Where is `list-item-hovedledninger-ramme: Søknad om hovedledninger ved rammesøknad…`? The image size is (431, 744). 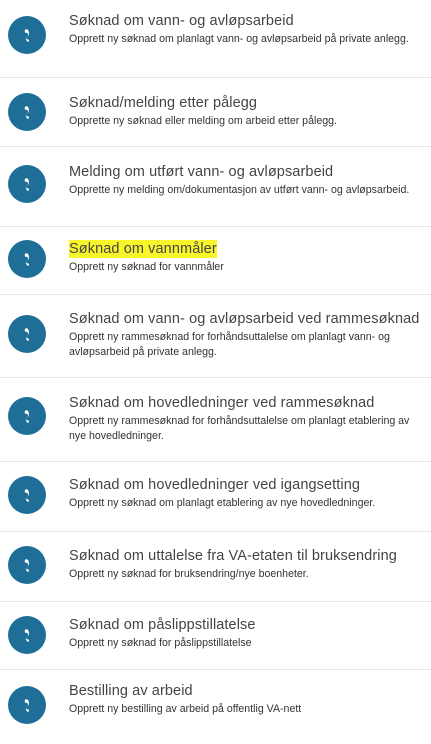 list-item-hovedledninger-ramme: Søknad om hovedledninger ved rammesøknad… is located at coordinates (215, 420).